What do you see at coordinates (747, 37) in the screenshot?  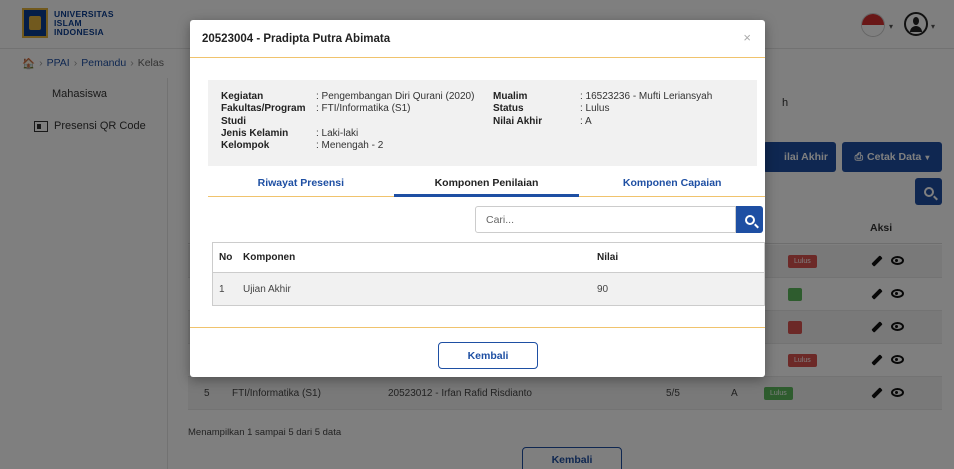 I see `close-icon: ×` at bounding box center [747, 37].